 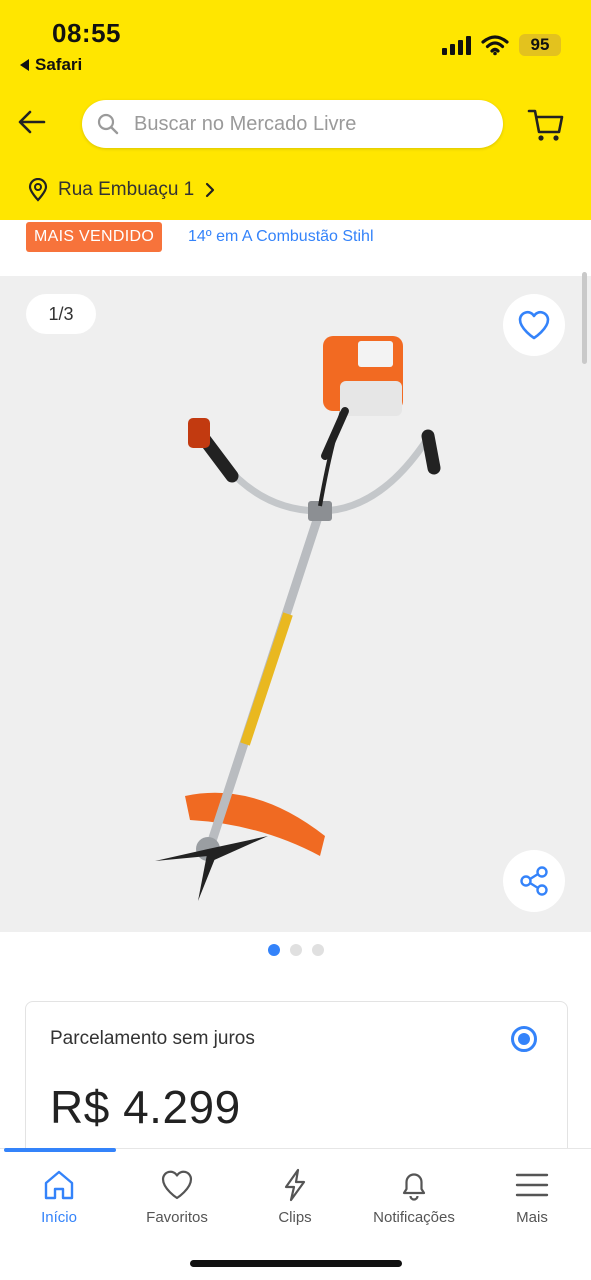 I want to click on back-app-label: Safari, so click(x=59, y=64).